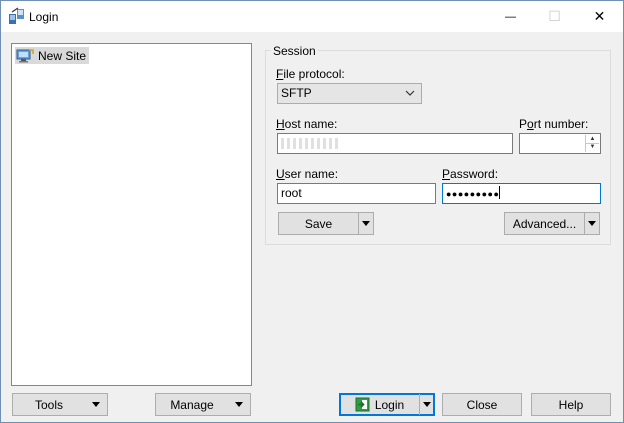 This screenshot has width=624, height=423. Describe the element at coordinates (16, 15) in the screenshot. I see `winscp-app-icon` at that location.